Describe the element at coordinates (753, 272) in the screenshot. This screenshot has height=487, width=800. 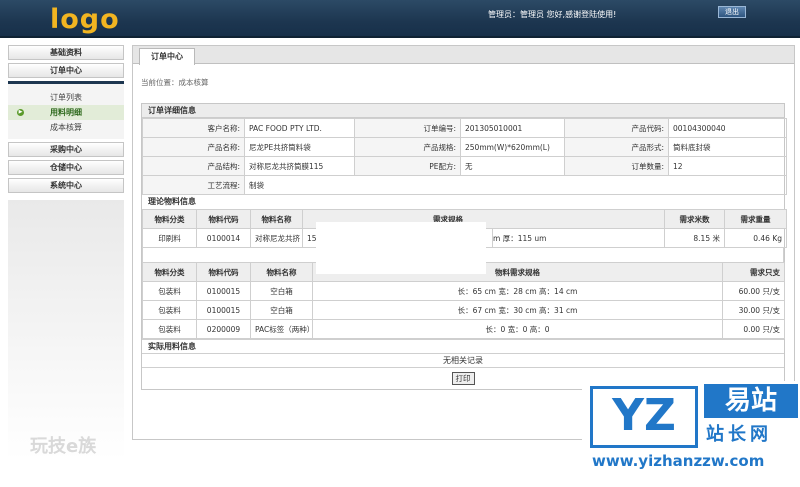
I see `column-header: 需求只支` at that location.